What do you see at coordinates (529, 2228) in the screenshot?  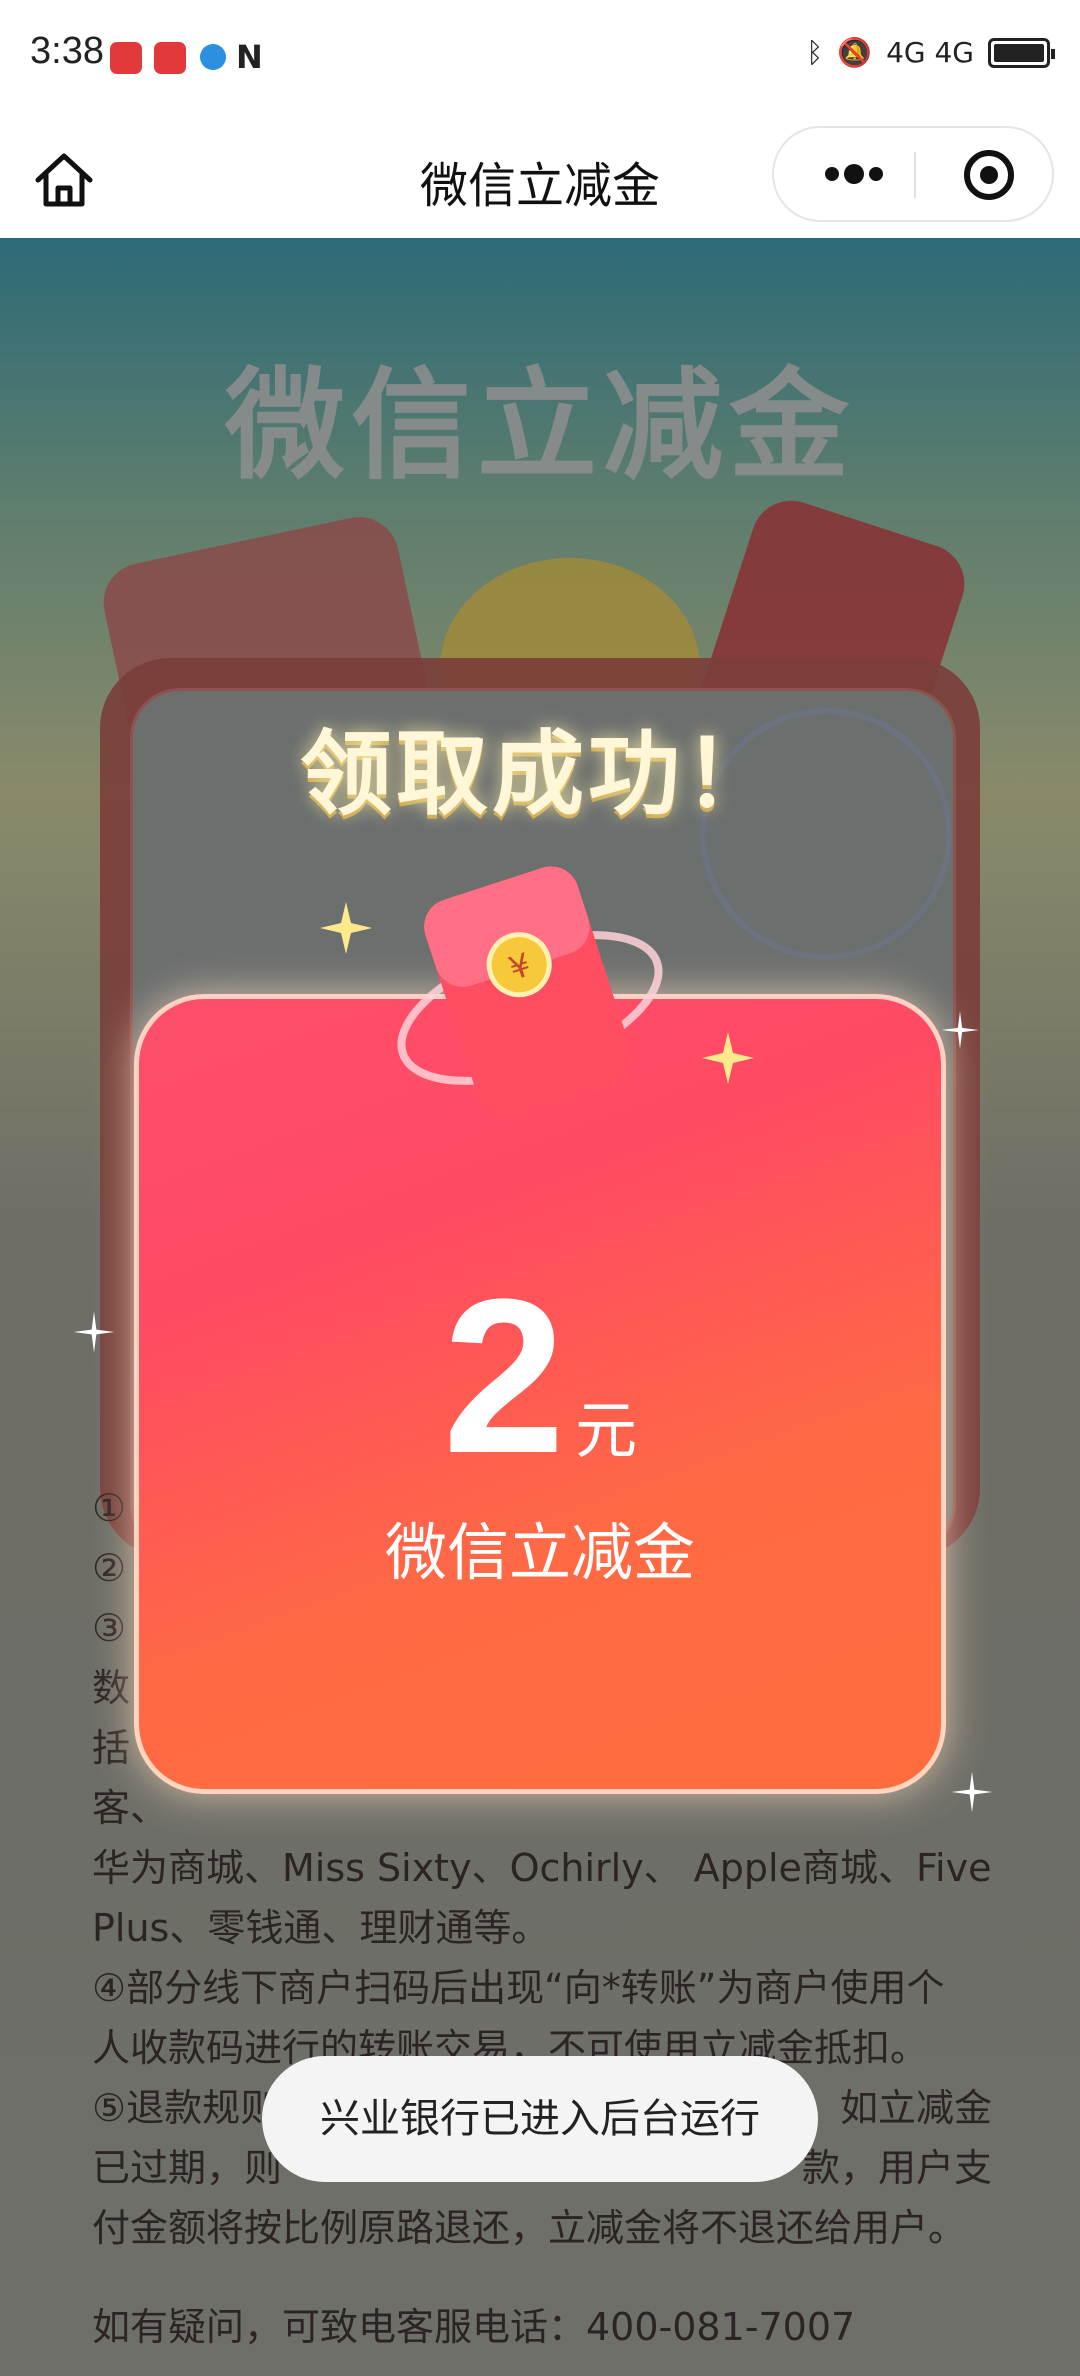 I see `rules-line: 付金额将按比例原路退还，立减金将不退还给用户。` at bounding box center [529, 2228].